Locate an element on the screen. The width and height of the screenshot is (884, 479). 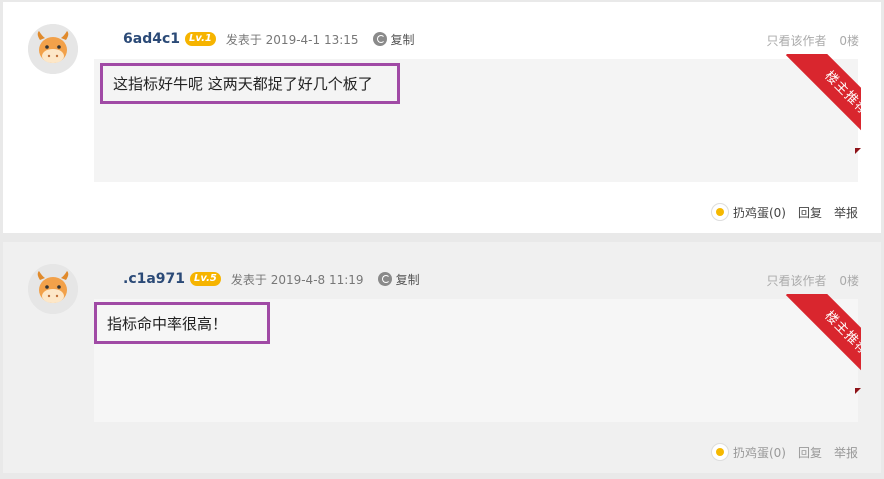
username-link: .c1a971 is located at coordinates (154, 279).